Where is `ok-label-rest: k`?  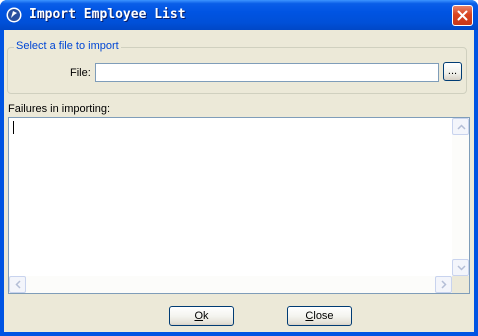 ok-label-rest: k is located at coordinates (206, 316).